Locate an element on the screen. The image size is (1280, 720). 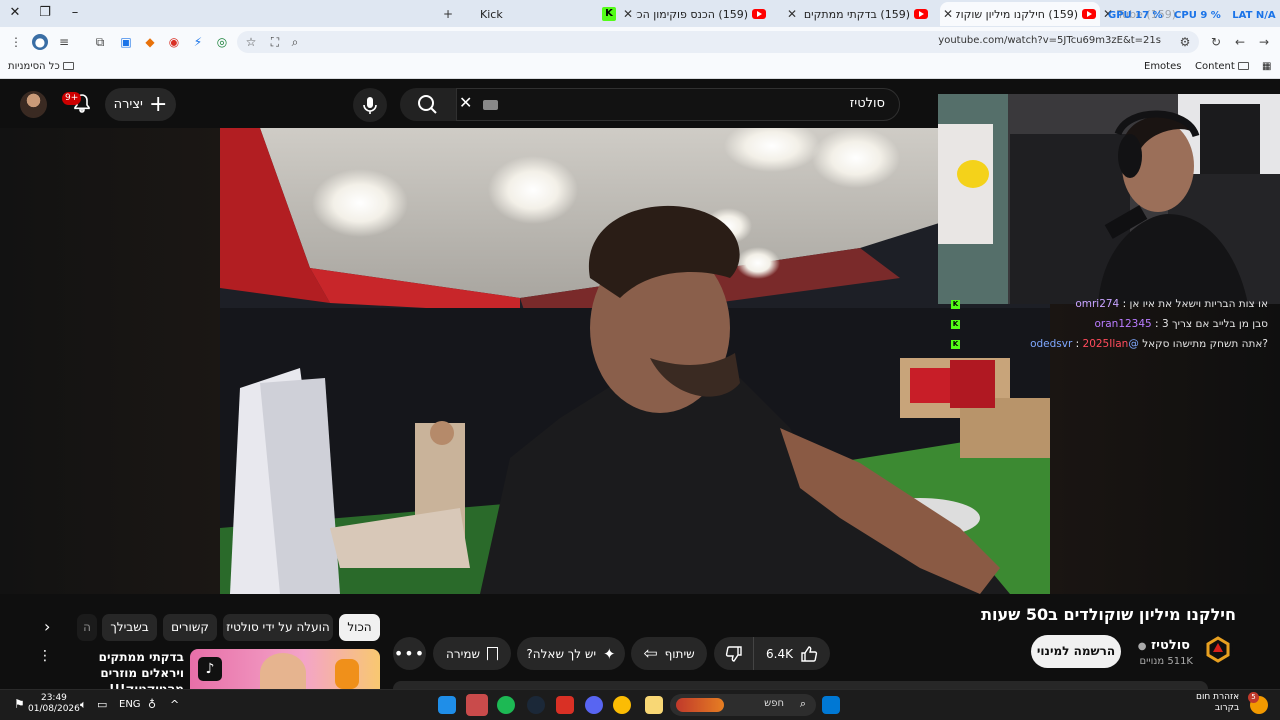
screenshot-icon: ⛶ is located at coordinates (275, 42).